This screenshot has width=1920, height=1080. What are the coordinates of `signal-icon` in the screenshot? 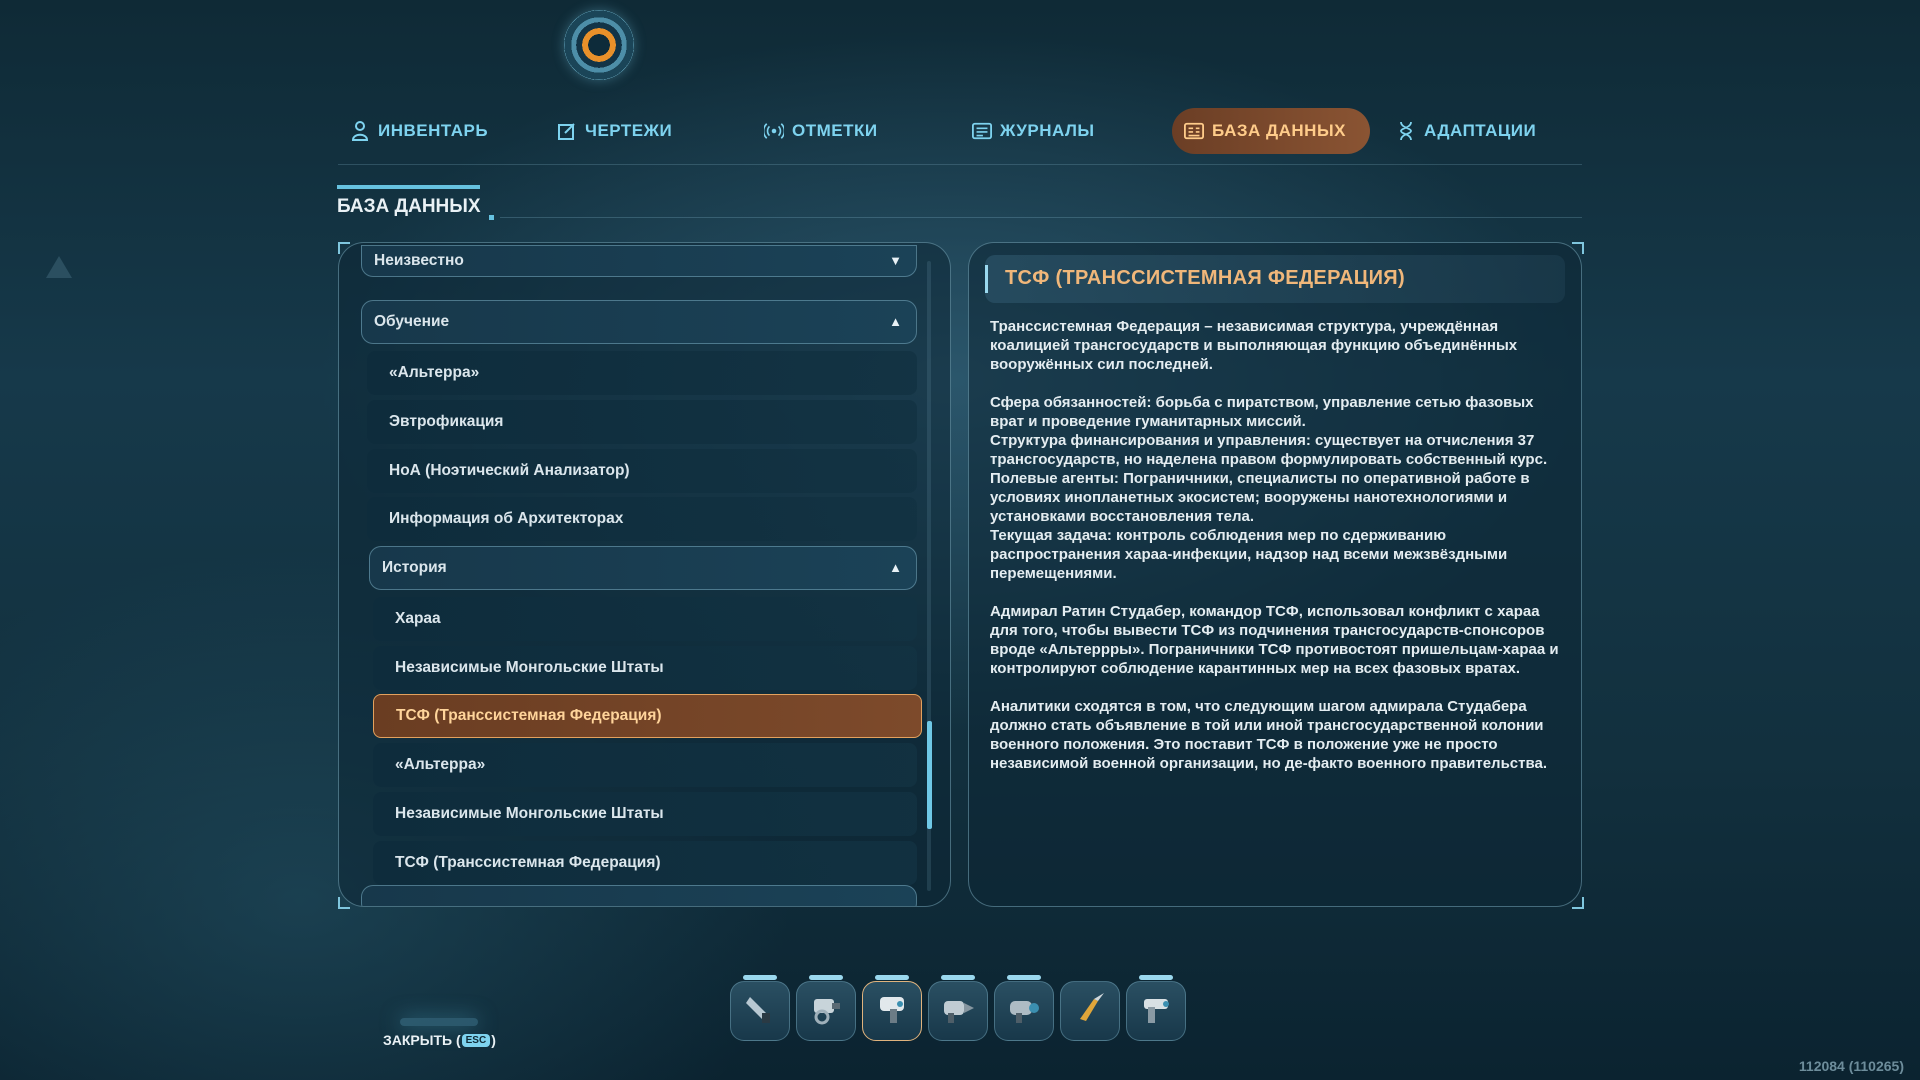 It's located at (774, 131).